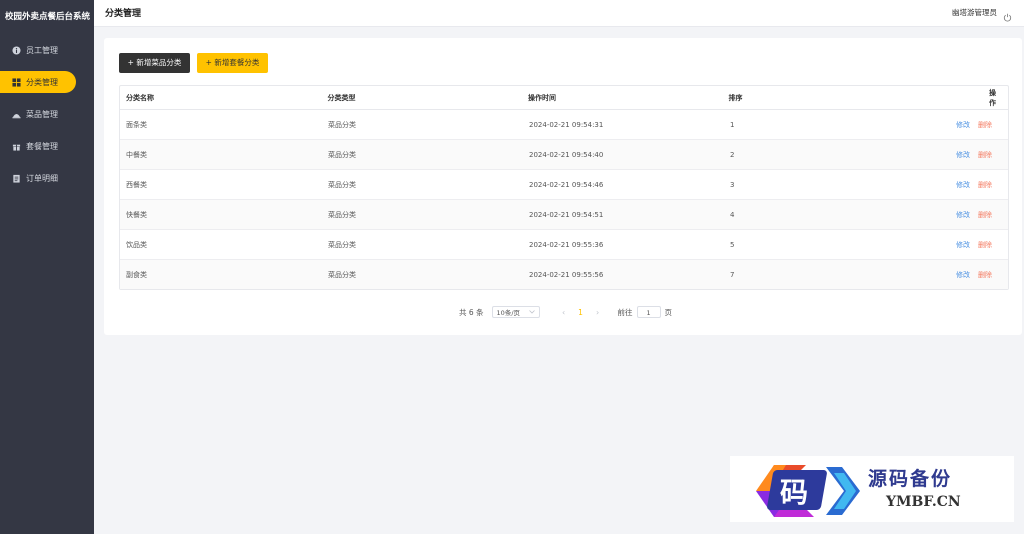 The height and width of the screenshot is (534, 1024). Describe the element at coordinates (559, 13) in the screenshot. I see `top-header: 分类管理 幽塔游管理员` at that location.